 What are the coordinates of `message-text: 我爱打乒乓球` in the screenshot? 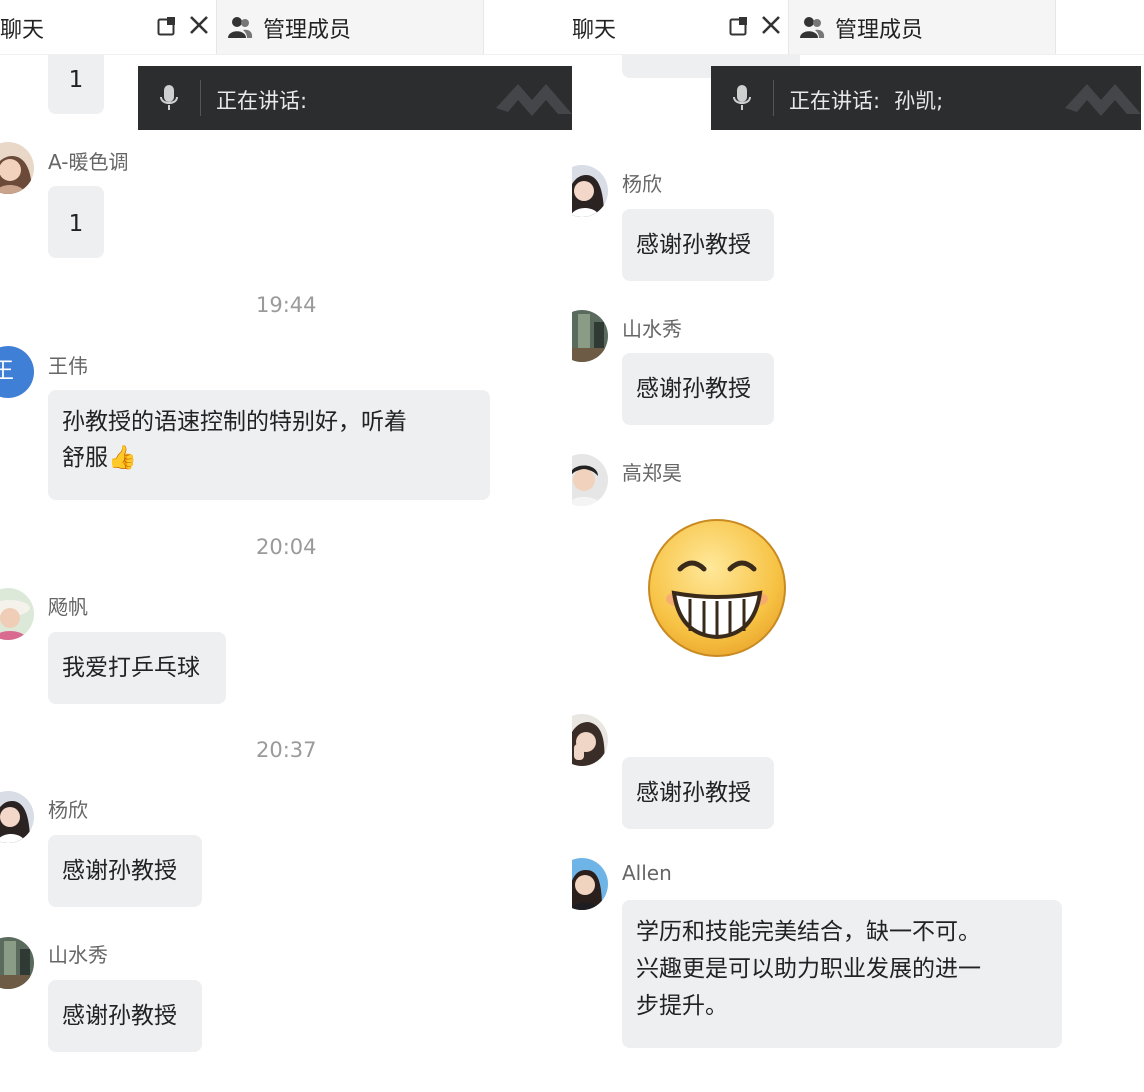 It's located at (131, 668).